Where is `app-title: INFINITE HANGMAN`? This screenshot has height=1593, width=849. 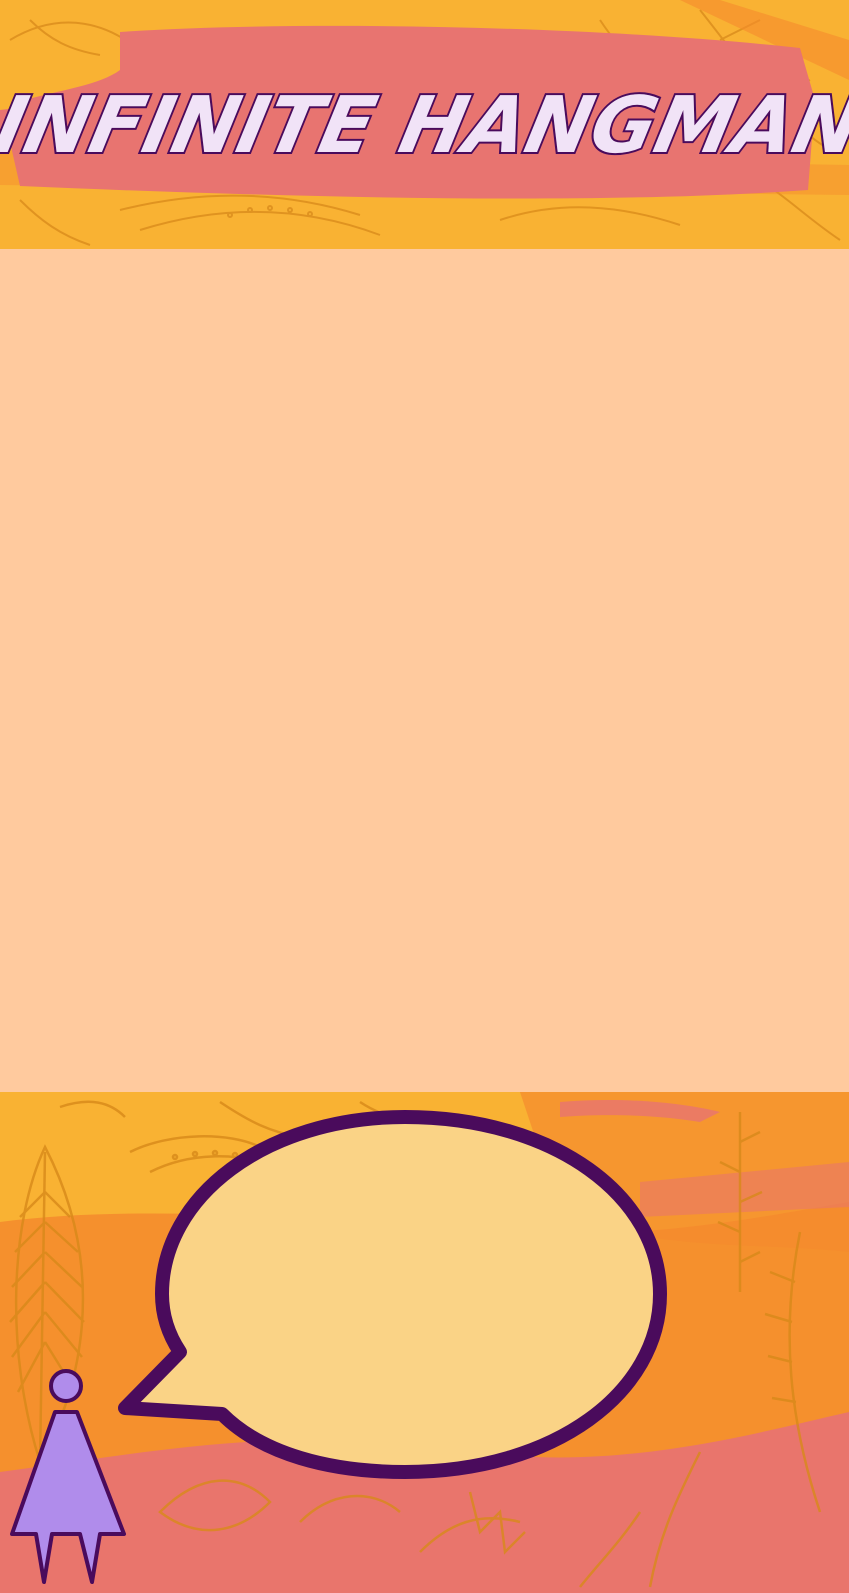
app-title: INFINITE HANGMAN is located at coordinates (424, 125).